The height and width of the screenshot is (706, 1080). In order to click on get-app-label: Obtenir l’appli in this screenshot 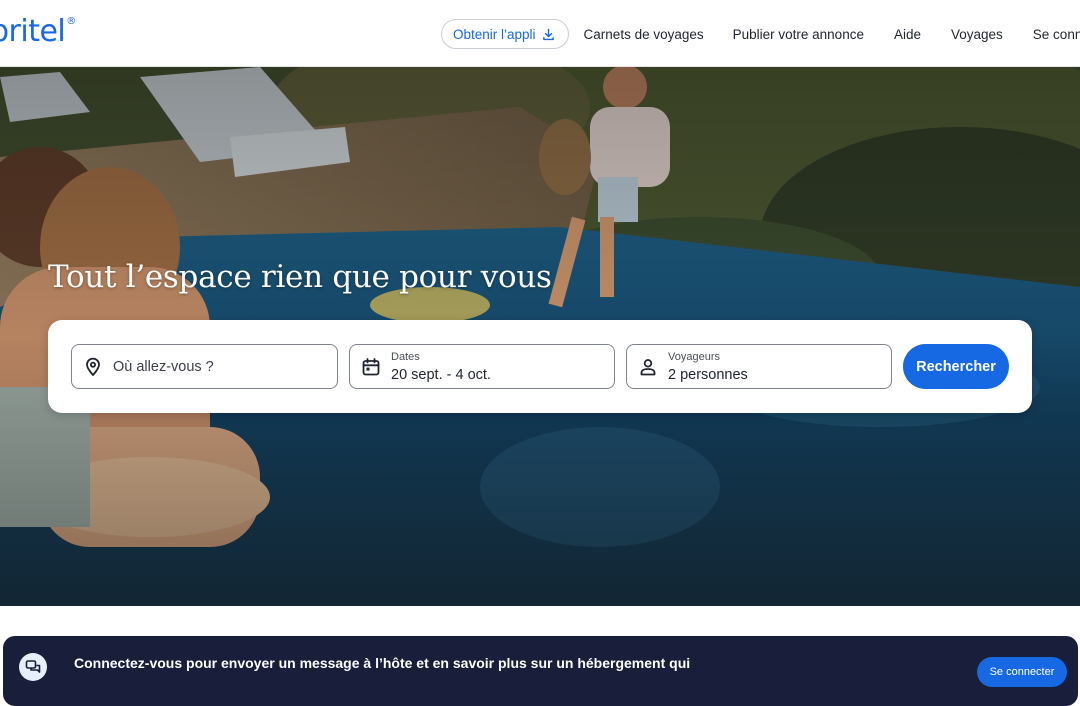, I will do `click(494, 34)`.